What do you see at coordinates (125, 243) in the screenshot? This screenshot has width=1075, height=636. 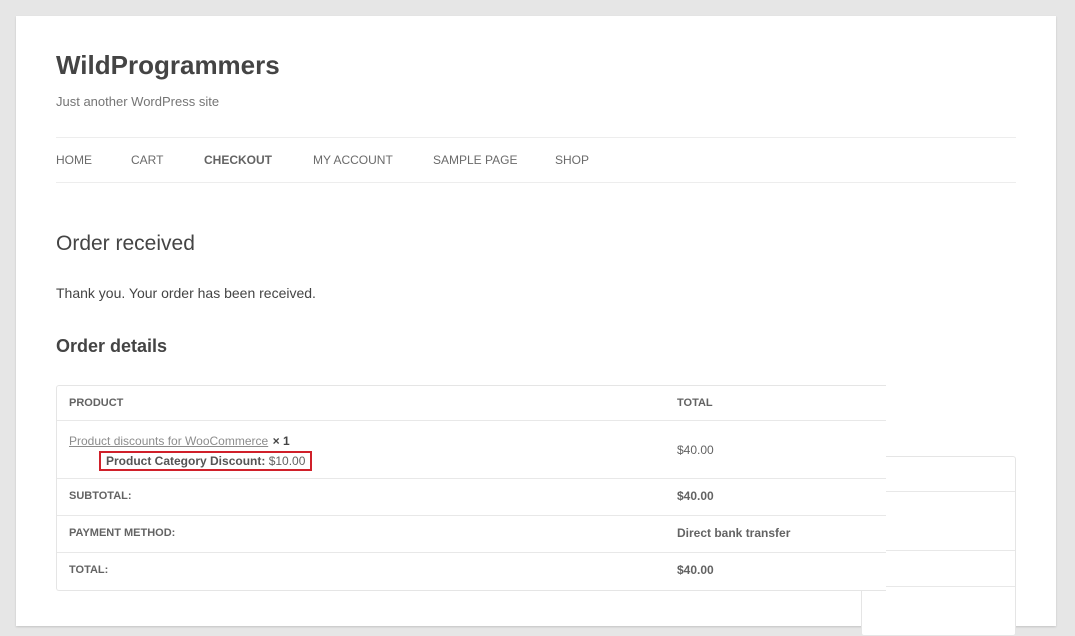 I see `page-title: Order received` at bounding box center [125, 243].